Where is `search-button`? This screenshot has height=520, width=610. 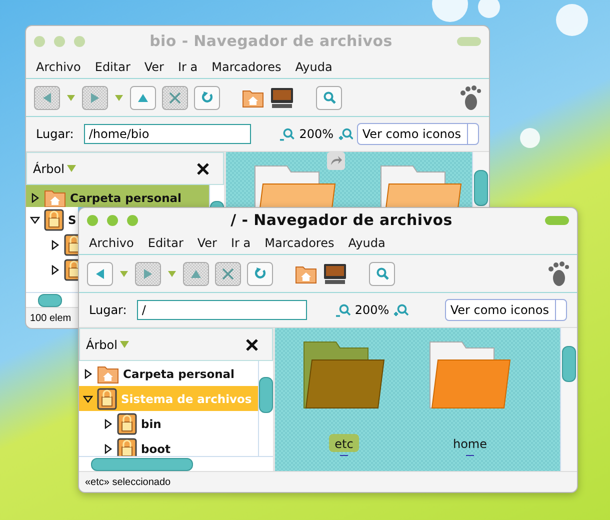 search-button is located at coordinates (382, 274).